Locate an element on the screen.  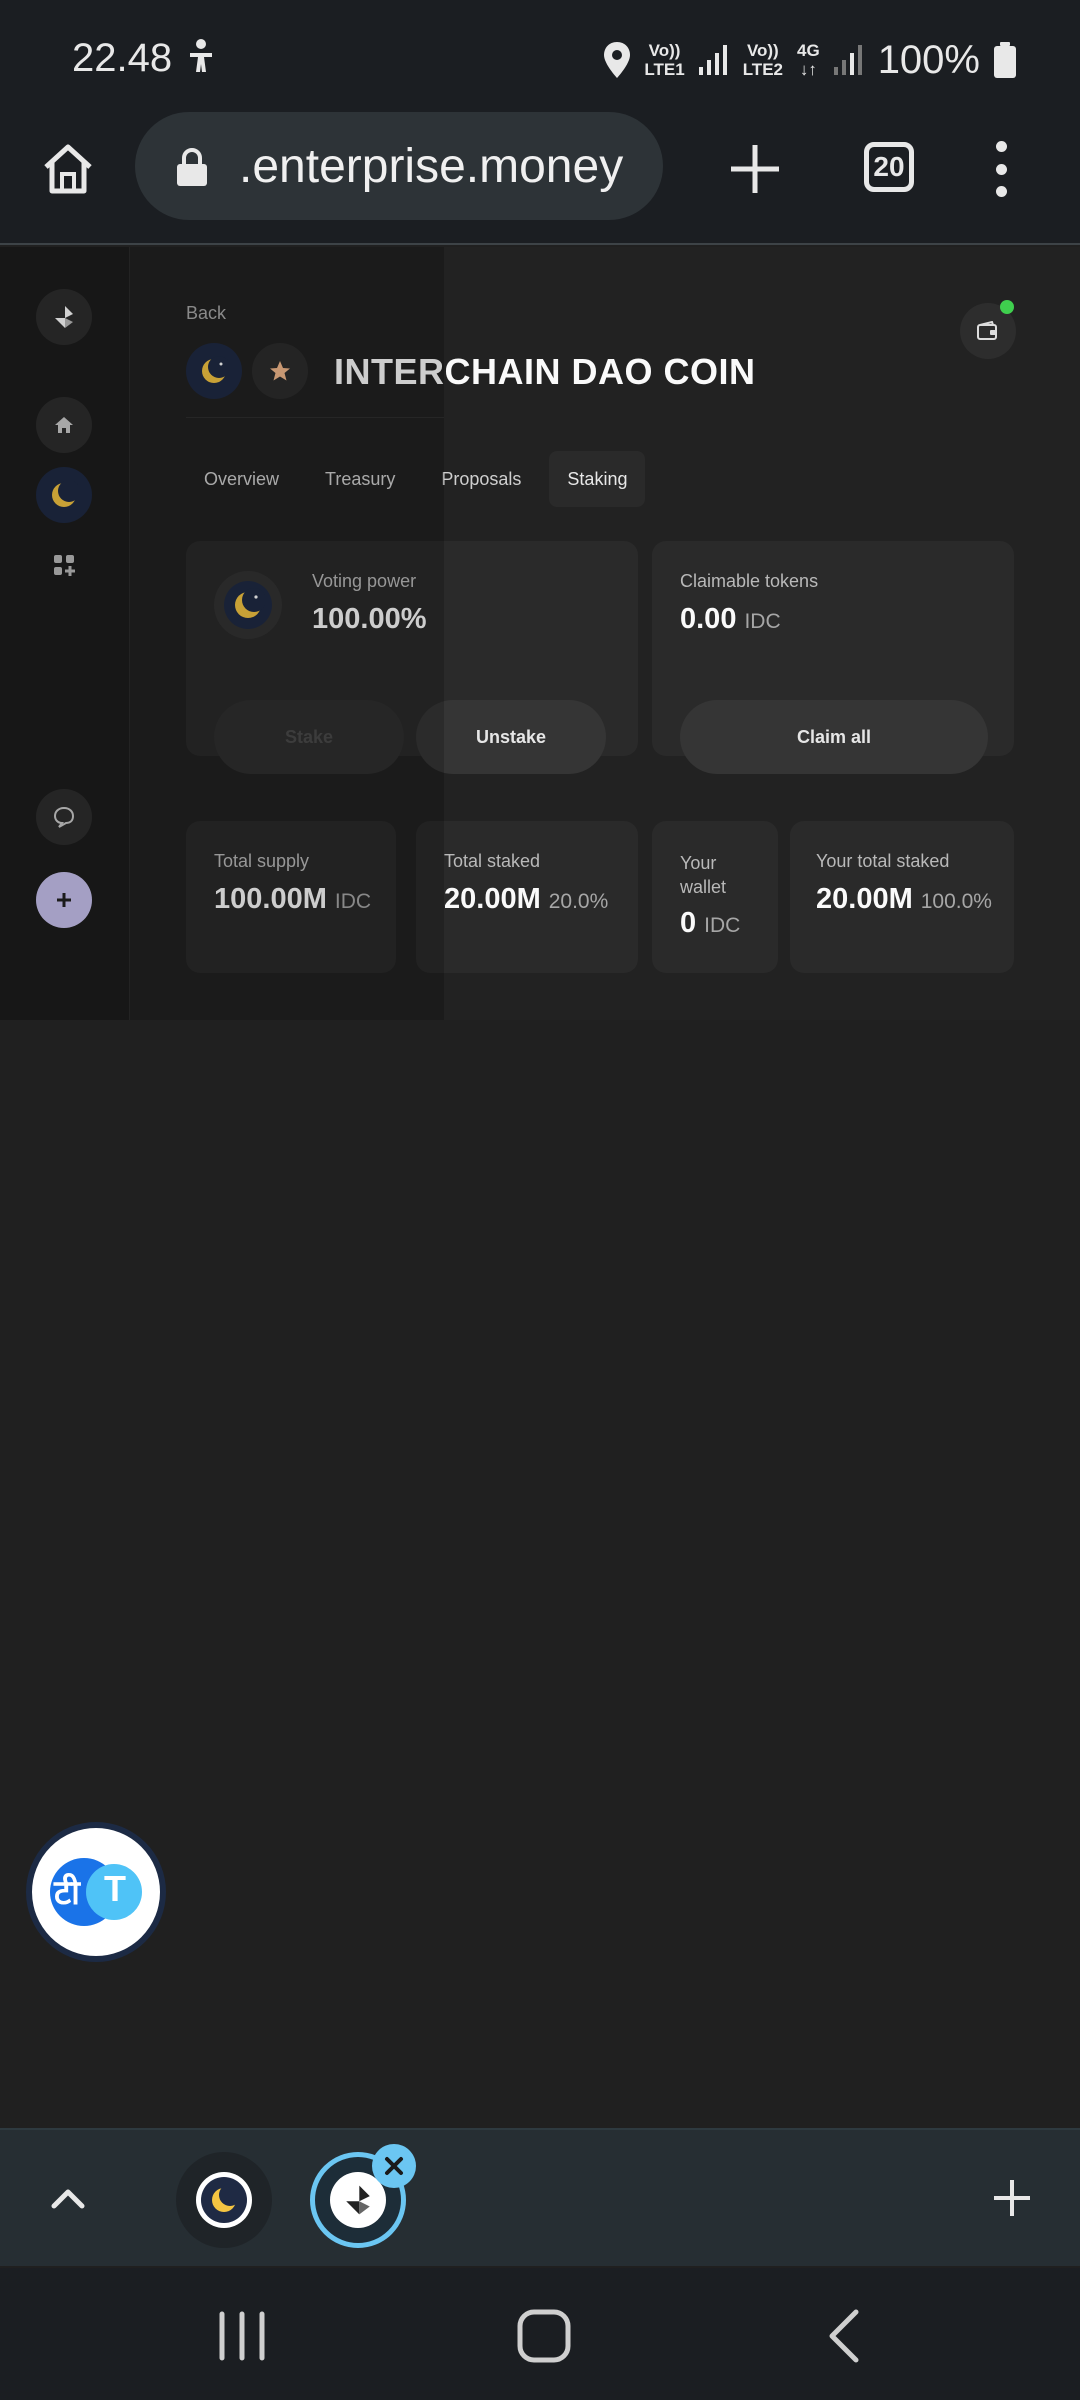
close-tab-button is located at coordinates (394, 2166).